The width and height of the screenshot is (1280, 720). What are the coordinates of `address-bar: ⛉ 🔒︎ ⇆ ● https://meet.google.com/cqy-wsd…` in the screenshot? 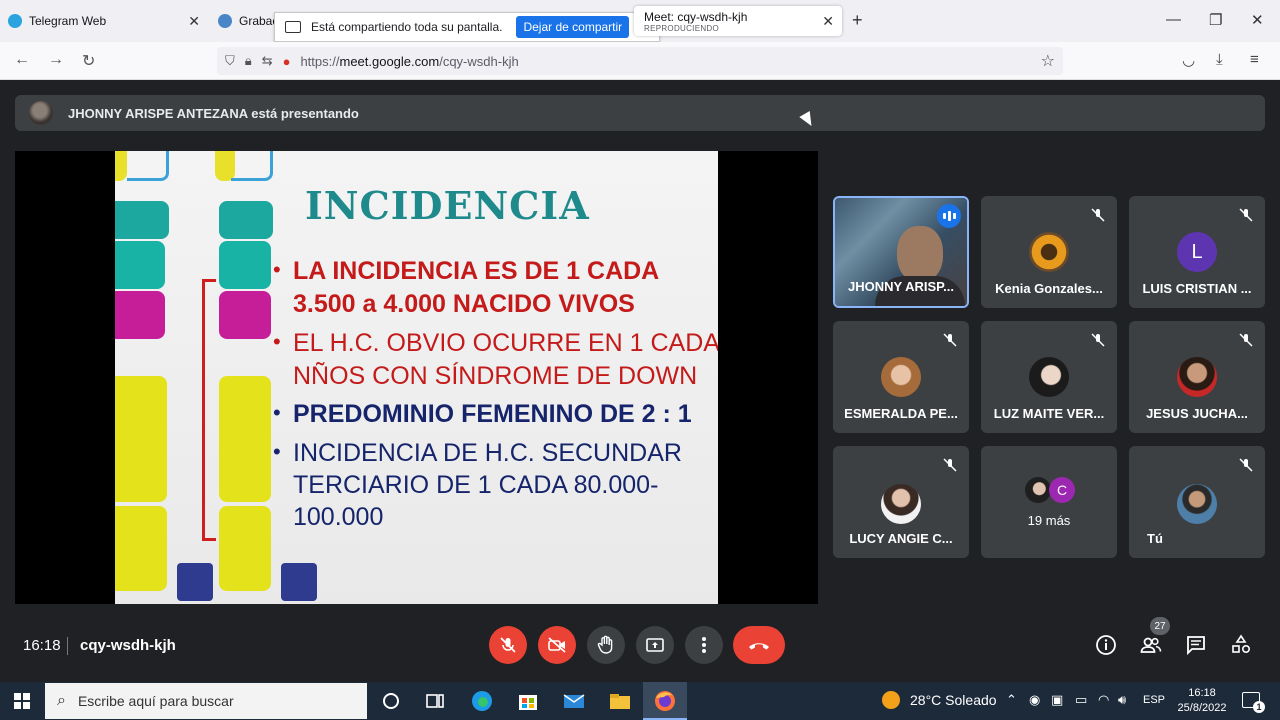 It's located at (640, 61).